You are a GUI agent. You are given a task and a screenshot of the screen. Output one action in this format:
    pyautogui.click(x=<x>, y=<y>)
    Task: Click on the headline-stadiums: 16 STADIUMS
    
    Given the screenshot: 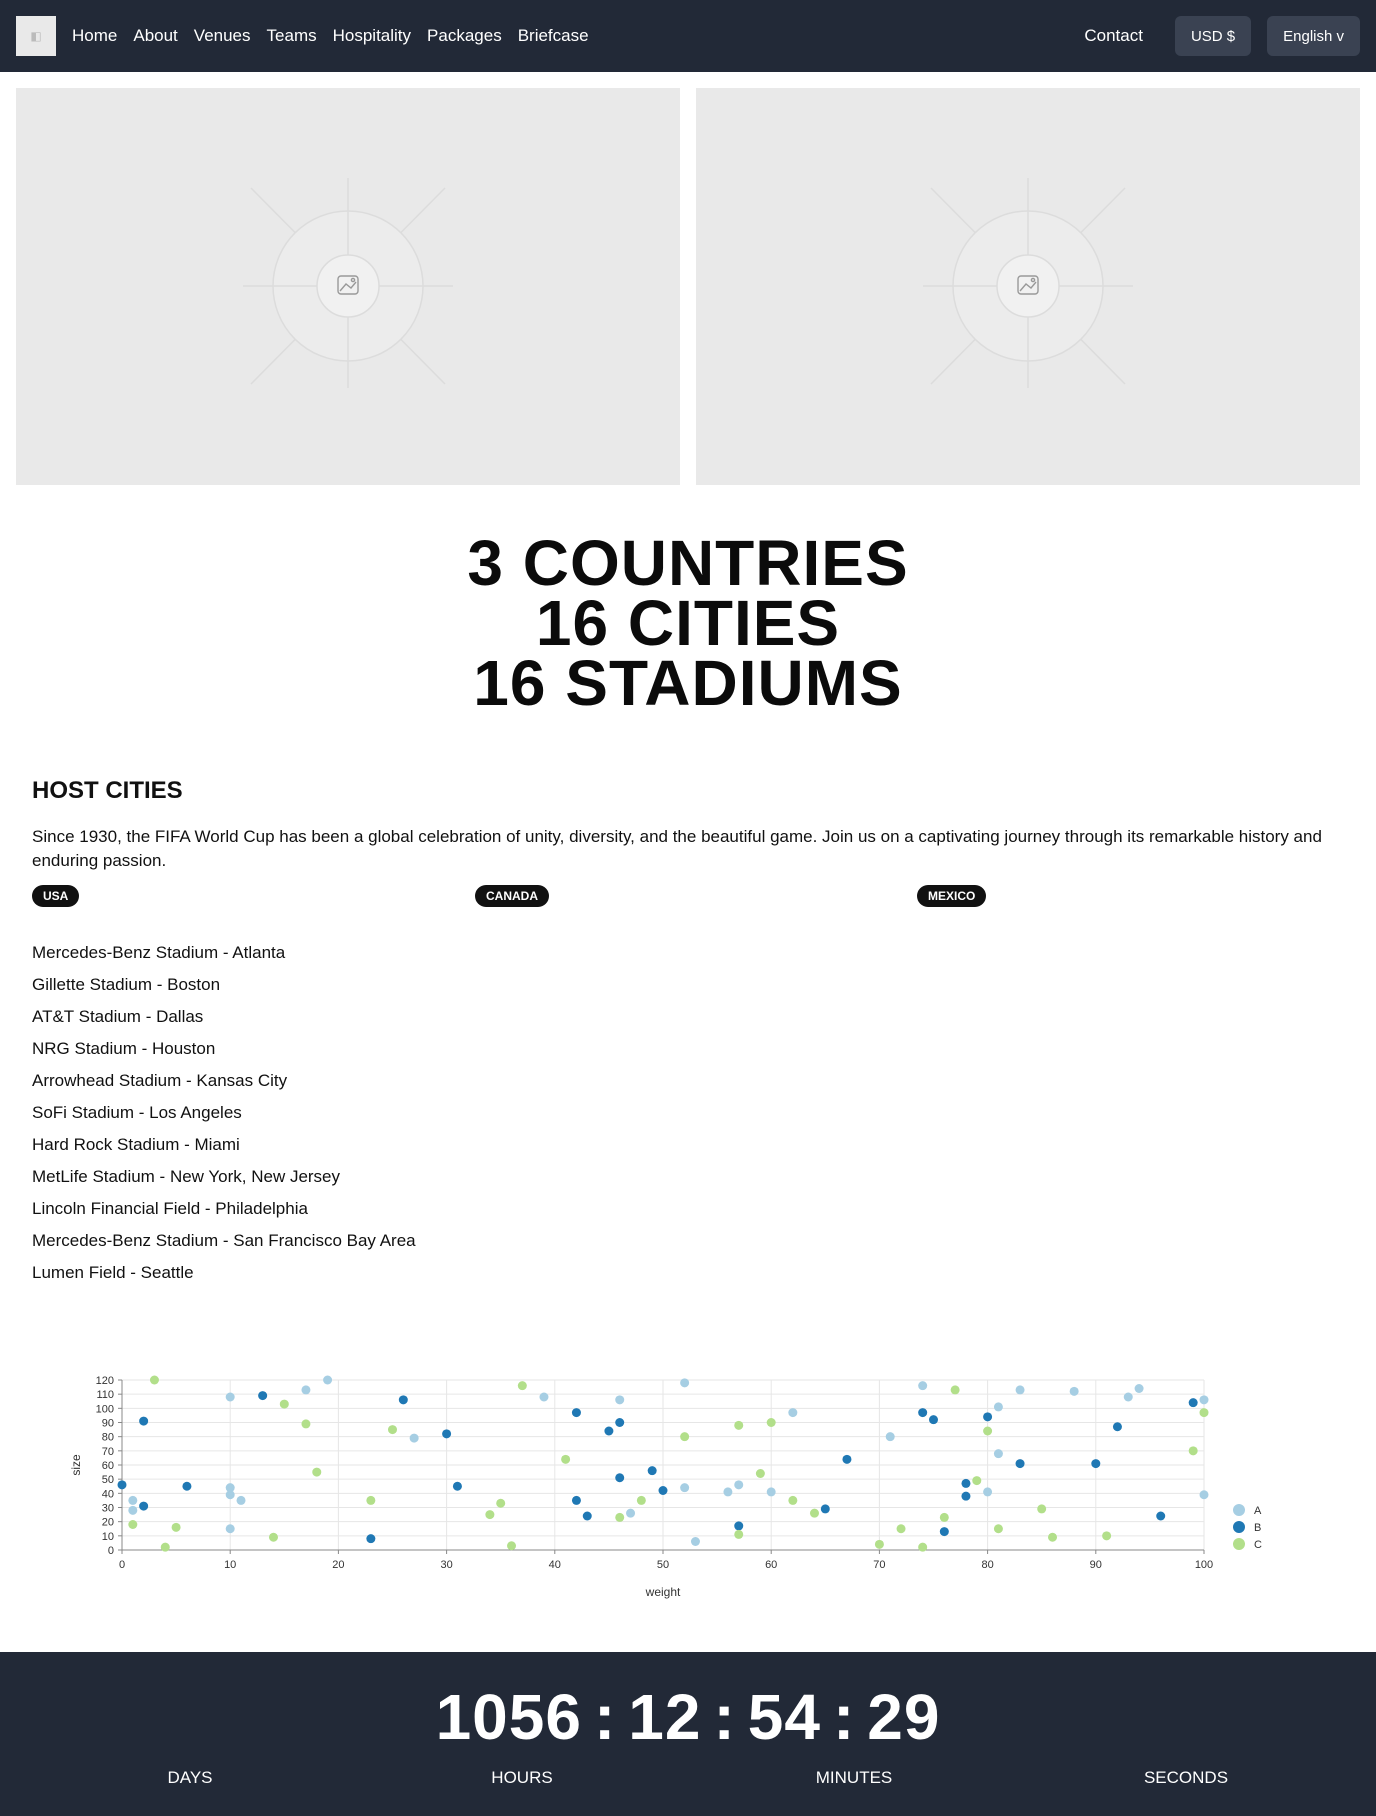 What is the action you would take?
    pyautogui.click(x=688, y=683)
    